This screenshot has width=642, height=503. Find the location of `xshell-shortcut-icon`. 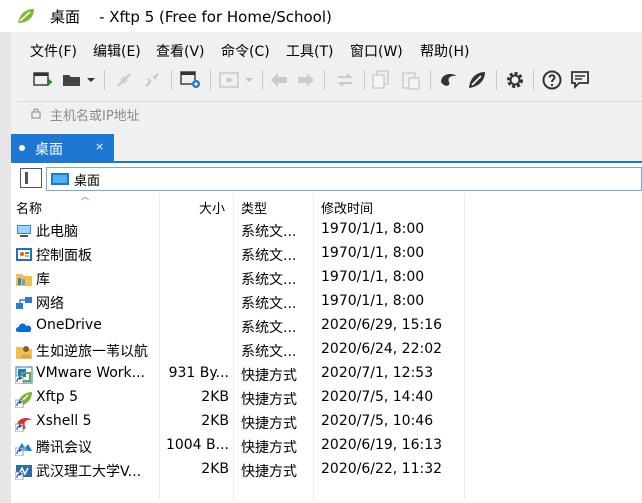

xshell-shortcut-icon is located at coordinates (23, 425).